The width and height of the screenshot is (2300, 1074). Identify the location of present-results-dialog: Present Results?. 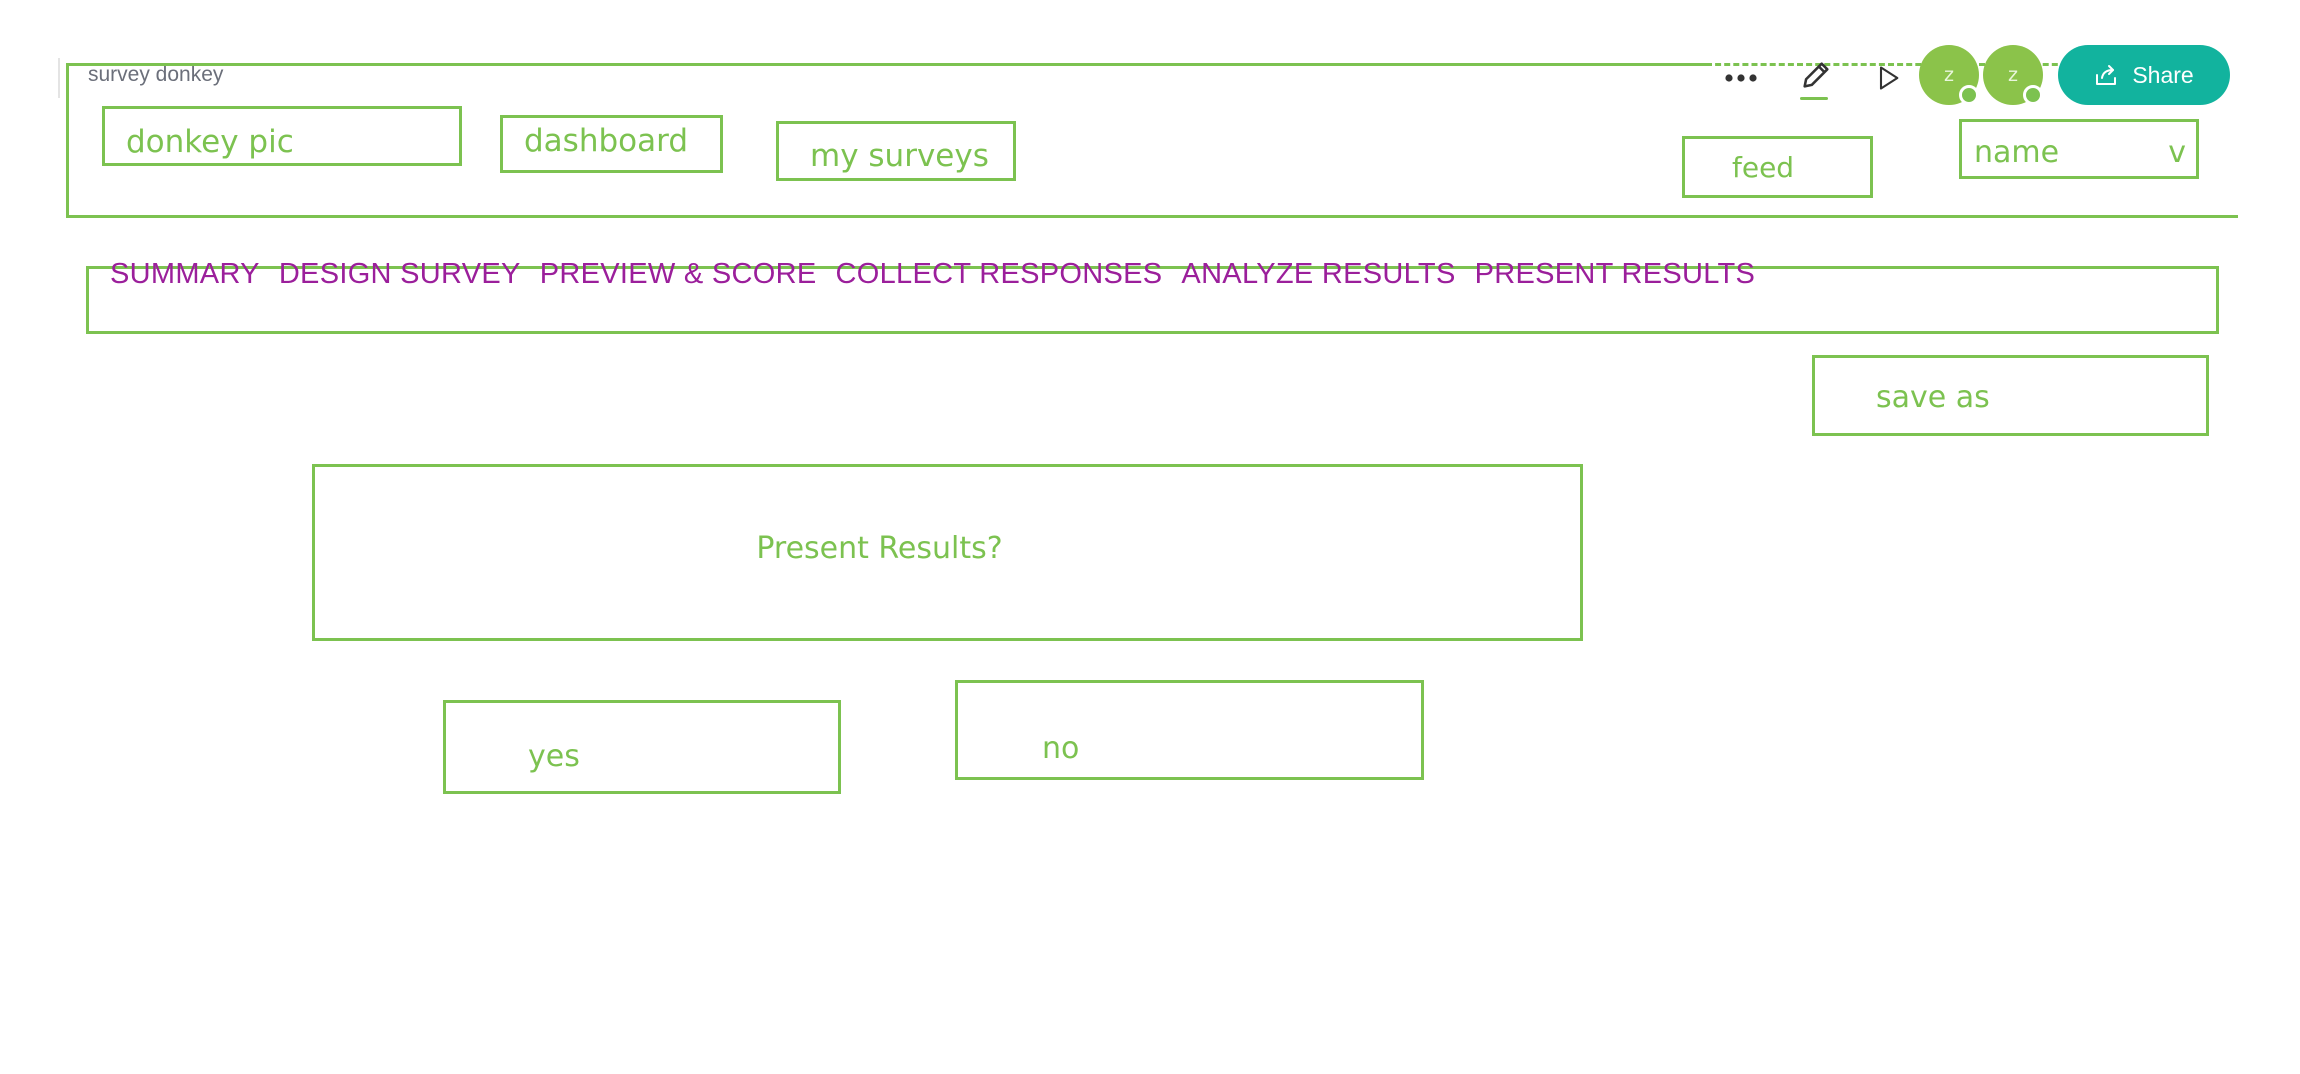
(947, 552).